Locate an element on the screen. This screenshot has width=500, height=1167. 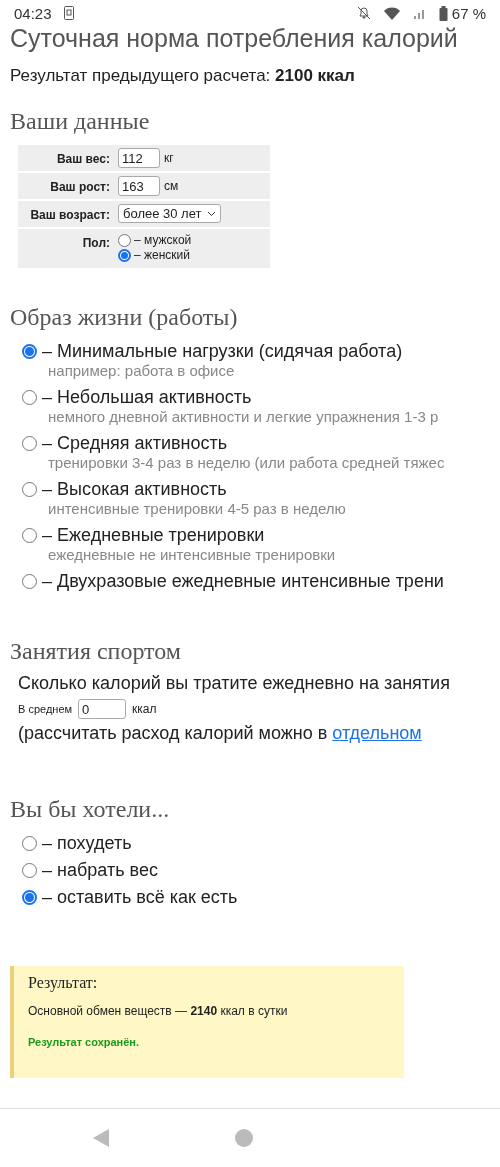
field-label: Ваш возраст: is located at coordinates (70, 214).